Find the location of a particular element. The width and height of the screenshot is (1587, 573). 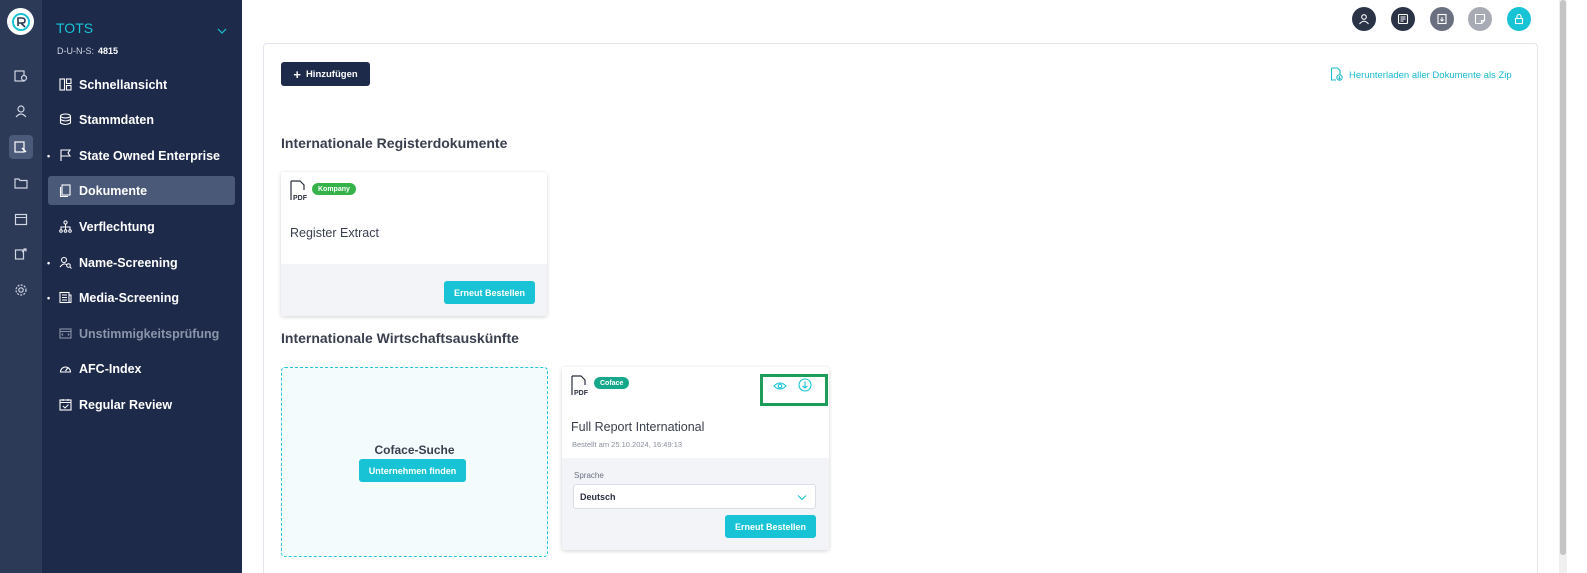

sidebar-item-label: Dokumente is located at coordinates (113, 190).